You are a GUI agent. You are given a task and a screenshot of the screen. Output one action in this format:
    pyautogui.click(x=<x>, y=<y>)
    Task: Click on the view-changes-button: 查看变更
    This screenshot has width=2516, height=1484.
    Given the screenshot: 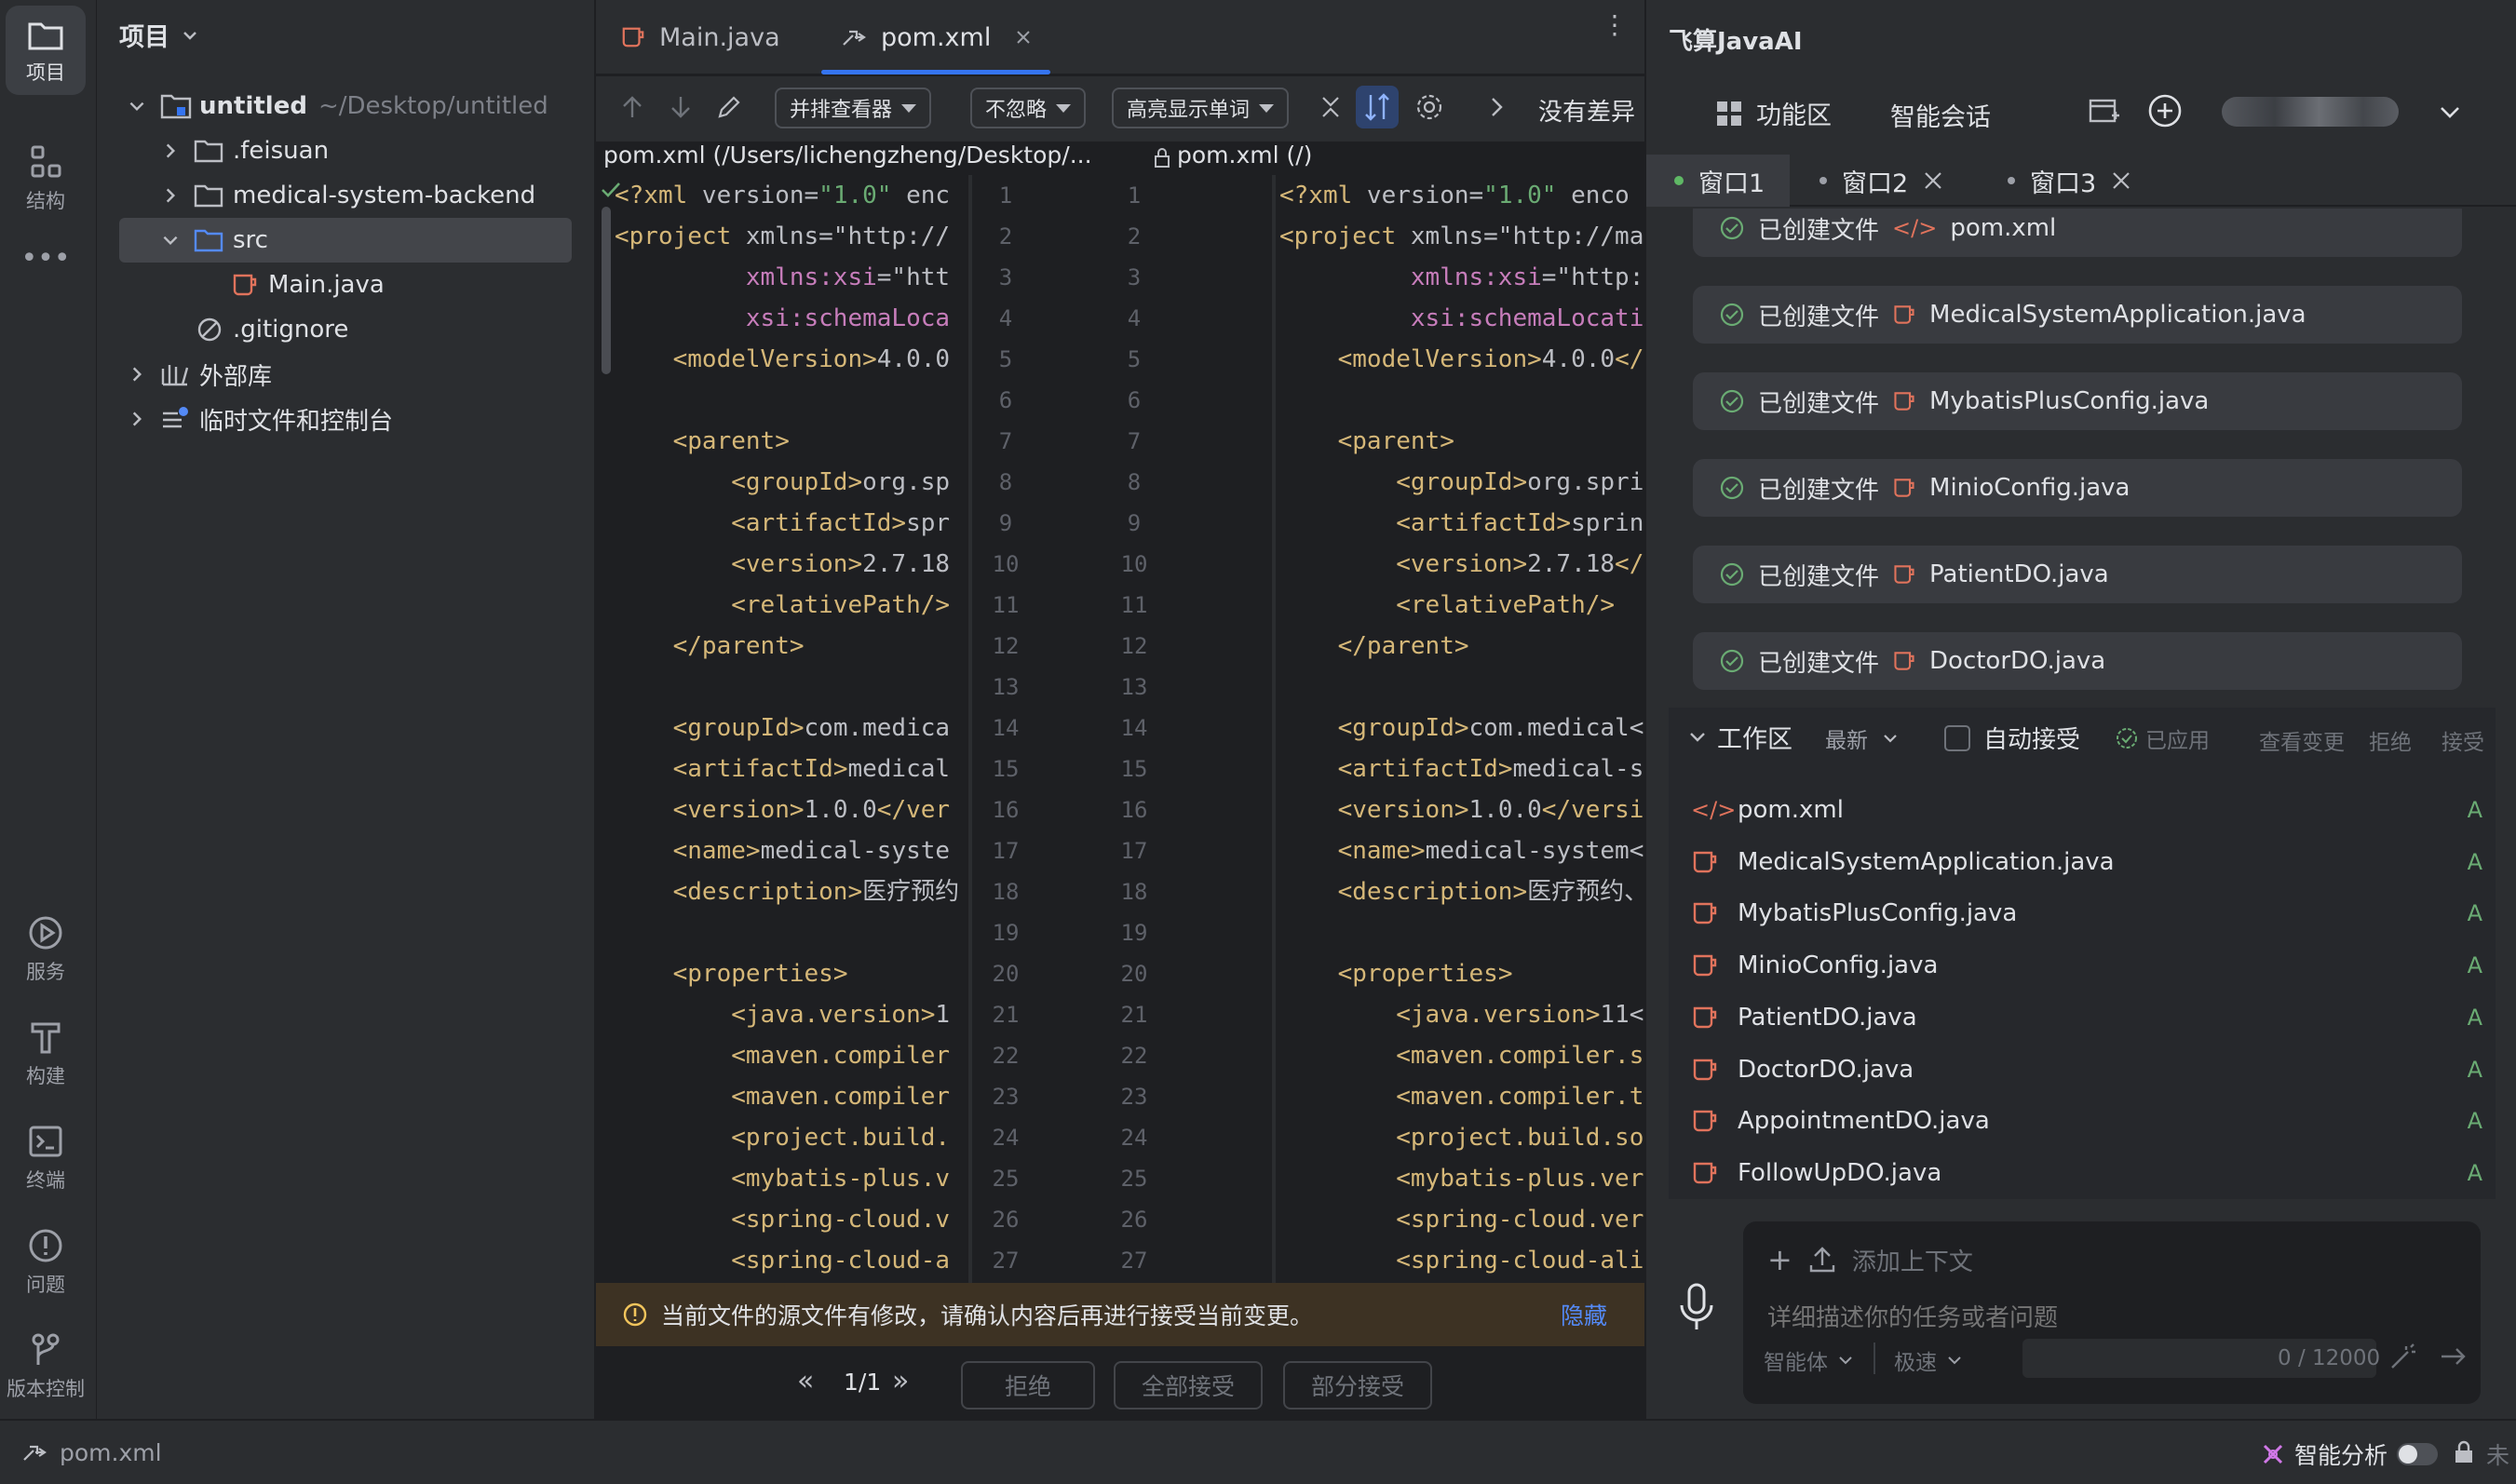 What is the action you would take?
    pyautogui.click(x=2302, y=740)
    